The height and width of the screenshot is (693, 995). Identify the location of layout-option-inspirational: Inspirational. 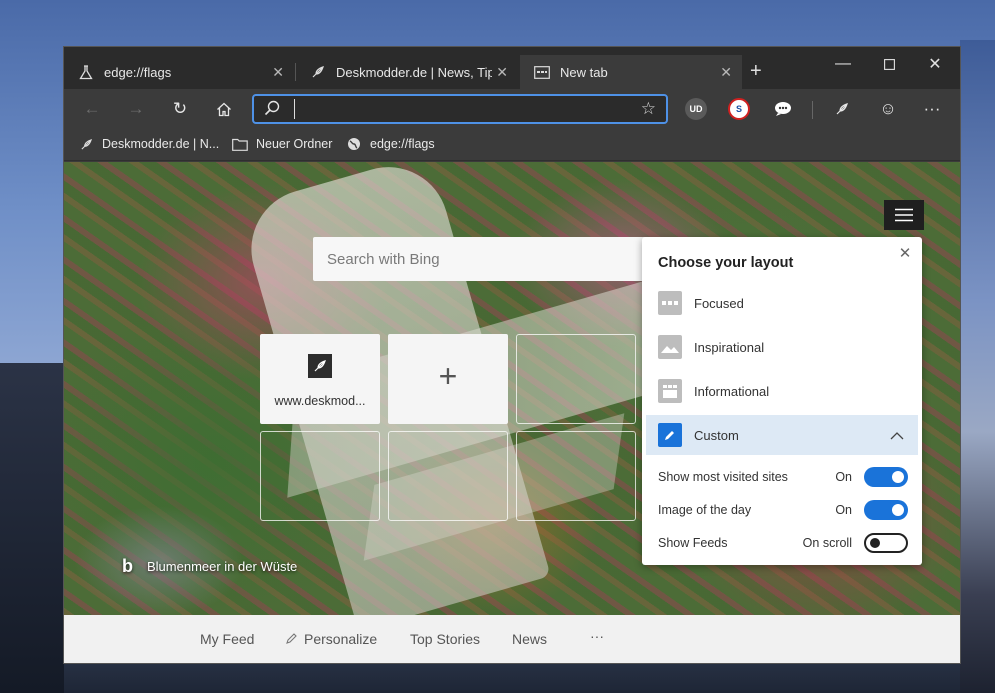
(782, 347).